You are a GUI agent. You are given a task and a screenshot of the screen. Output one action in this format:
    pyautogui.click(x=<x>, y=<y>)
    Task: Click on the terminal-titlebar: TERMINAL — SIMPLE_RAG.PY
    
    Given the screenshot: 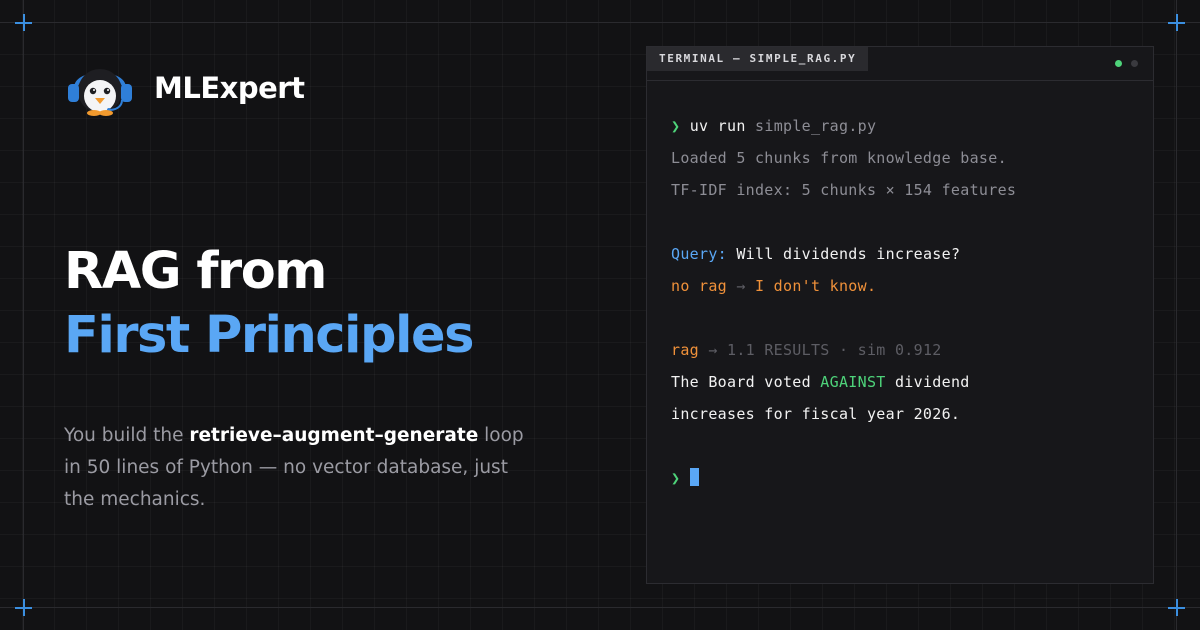 What is the action you would take?
    pyautogui.click(x=900, y=64)
    